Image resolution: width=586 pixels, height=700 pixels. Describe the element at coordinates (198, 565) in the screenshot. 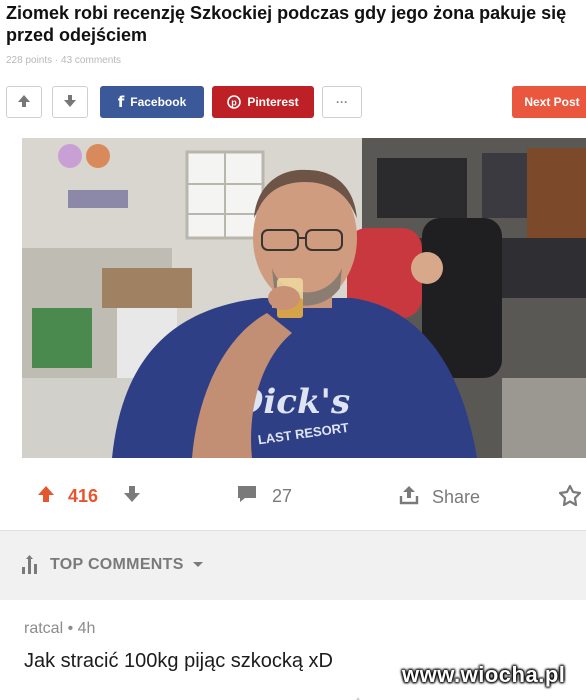

I see `chevron-down-icon` at that location.